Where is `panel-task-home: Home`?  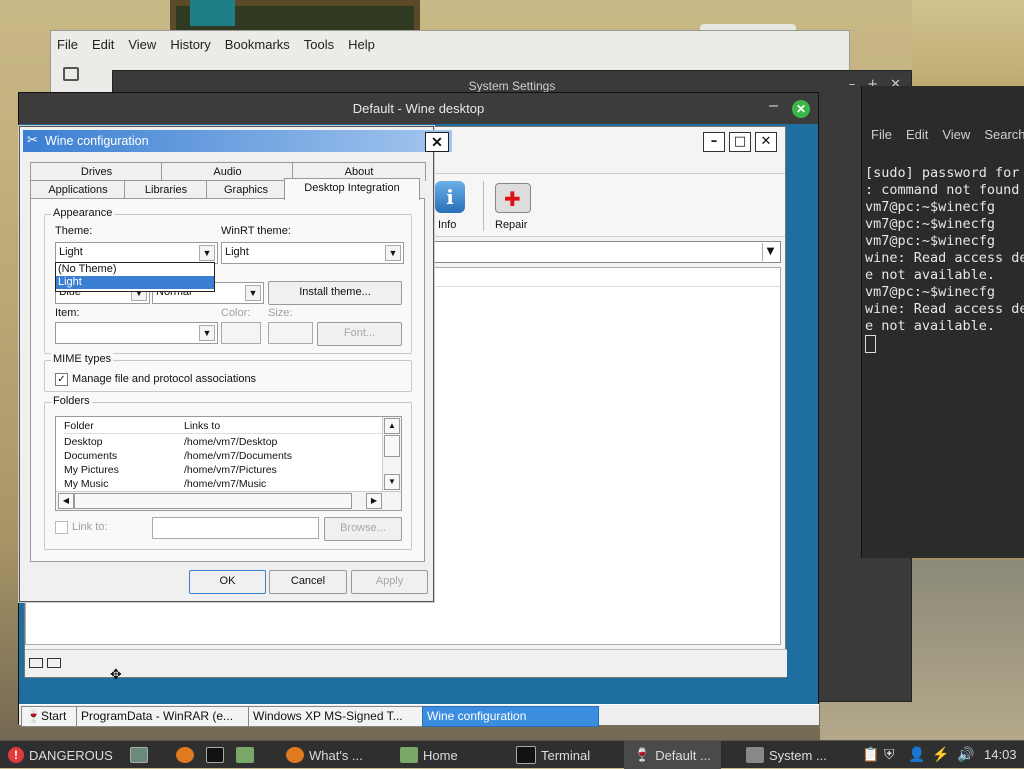
panel-task-home: Home is located at coordinates (429, 755).